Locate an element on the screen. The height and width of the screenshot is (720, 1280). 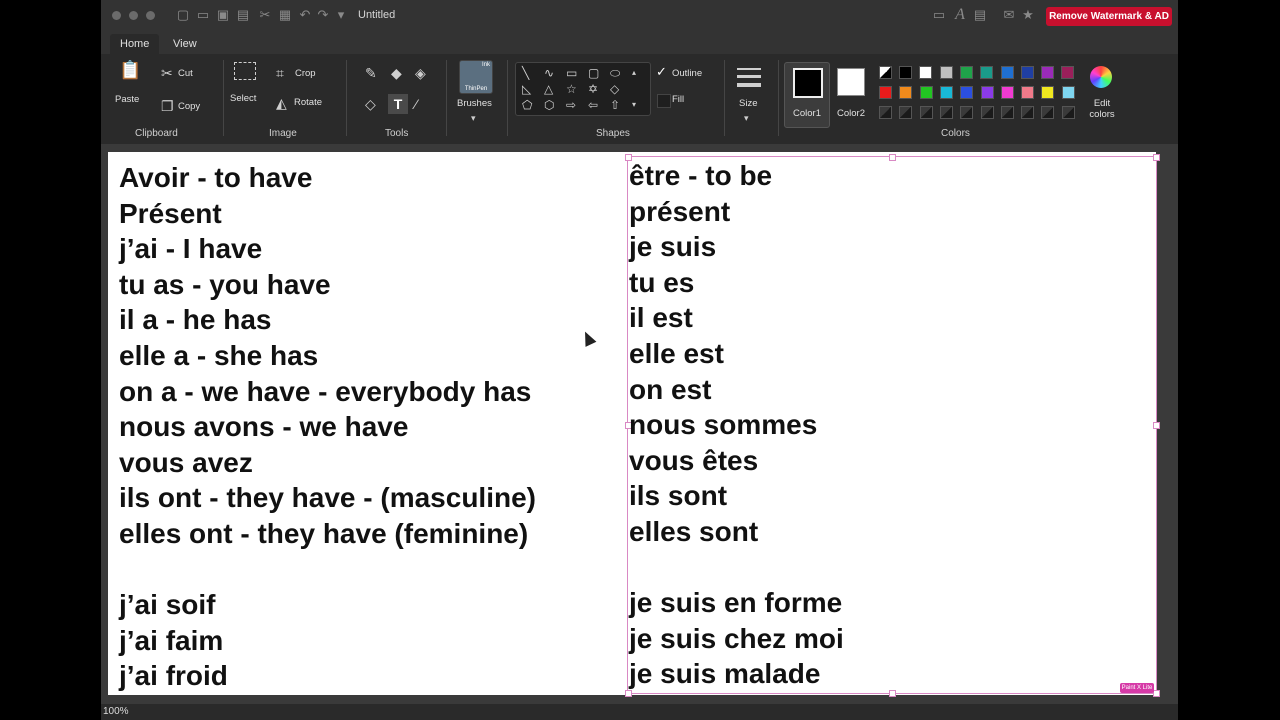
fill-checkbox is located at coordinates (664, 101).